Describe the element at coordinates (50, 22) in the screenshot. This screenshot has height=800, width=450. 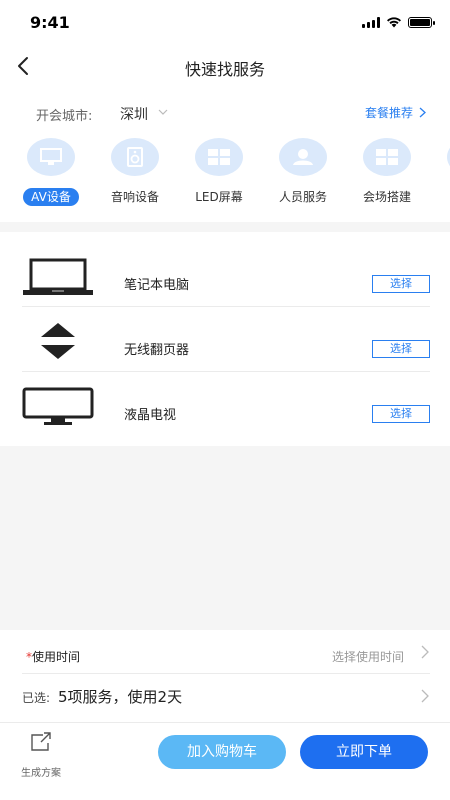
I see `status-time: 9:41` at that location.